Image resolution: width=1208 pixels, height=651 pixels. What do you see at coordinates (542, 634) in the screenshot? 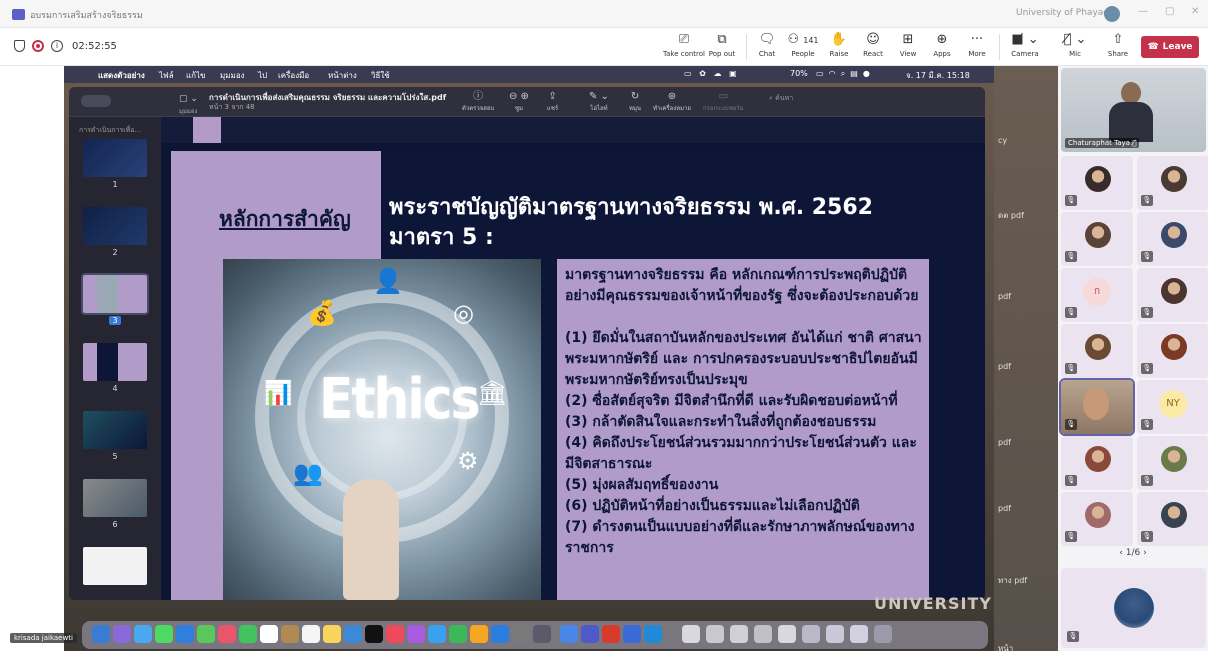
I see `preview-app-icon` at bounding box center [542, 634].